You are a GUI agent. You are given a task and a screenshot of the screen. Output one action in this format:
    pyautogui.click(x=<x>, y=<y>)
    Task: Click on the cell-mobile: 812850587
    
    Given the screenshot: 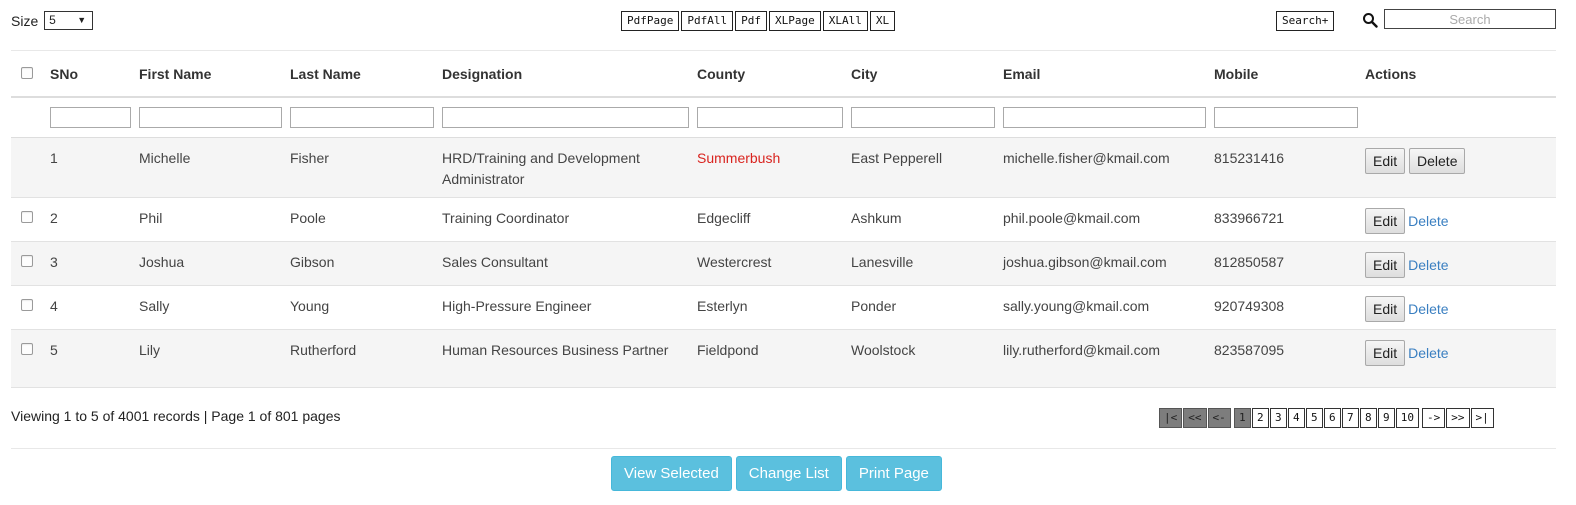 What is the action you would take?
    pyautogui.click(x=1249, y=261)
    